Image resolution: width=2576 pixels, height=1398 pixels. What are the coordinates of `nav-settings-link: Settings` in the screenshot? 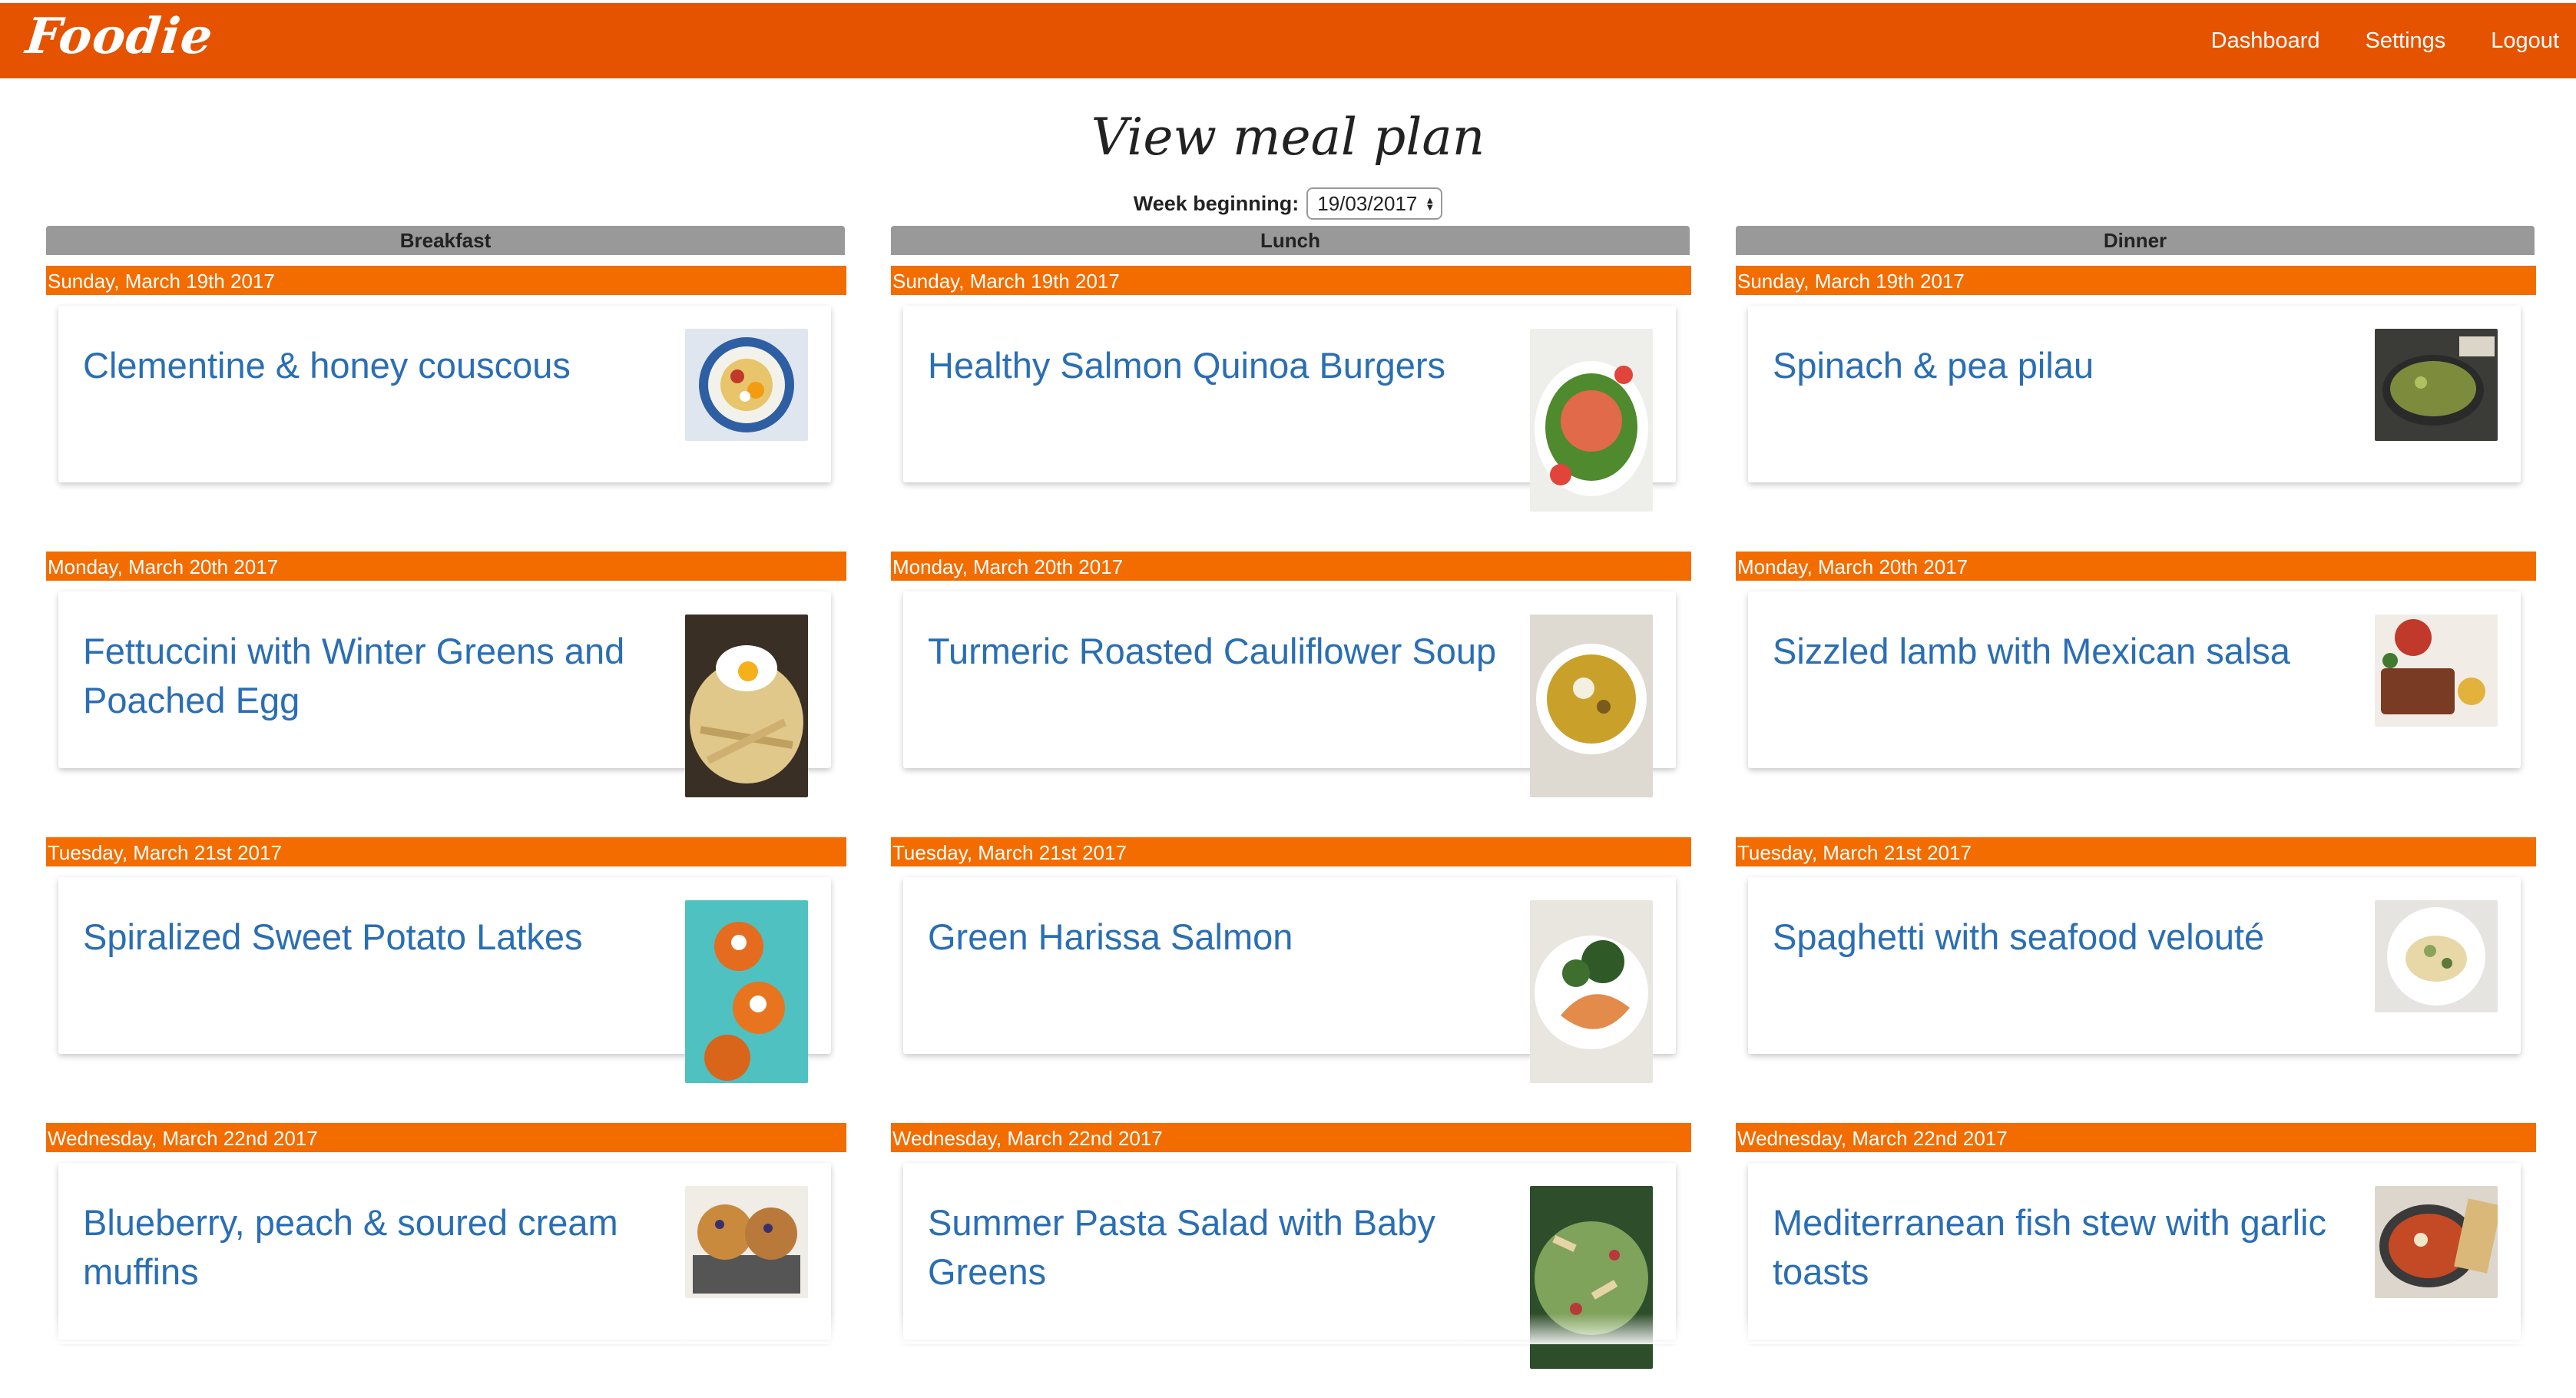 It's located at (2406, 41).